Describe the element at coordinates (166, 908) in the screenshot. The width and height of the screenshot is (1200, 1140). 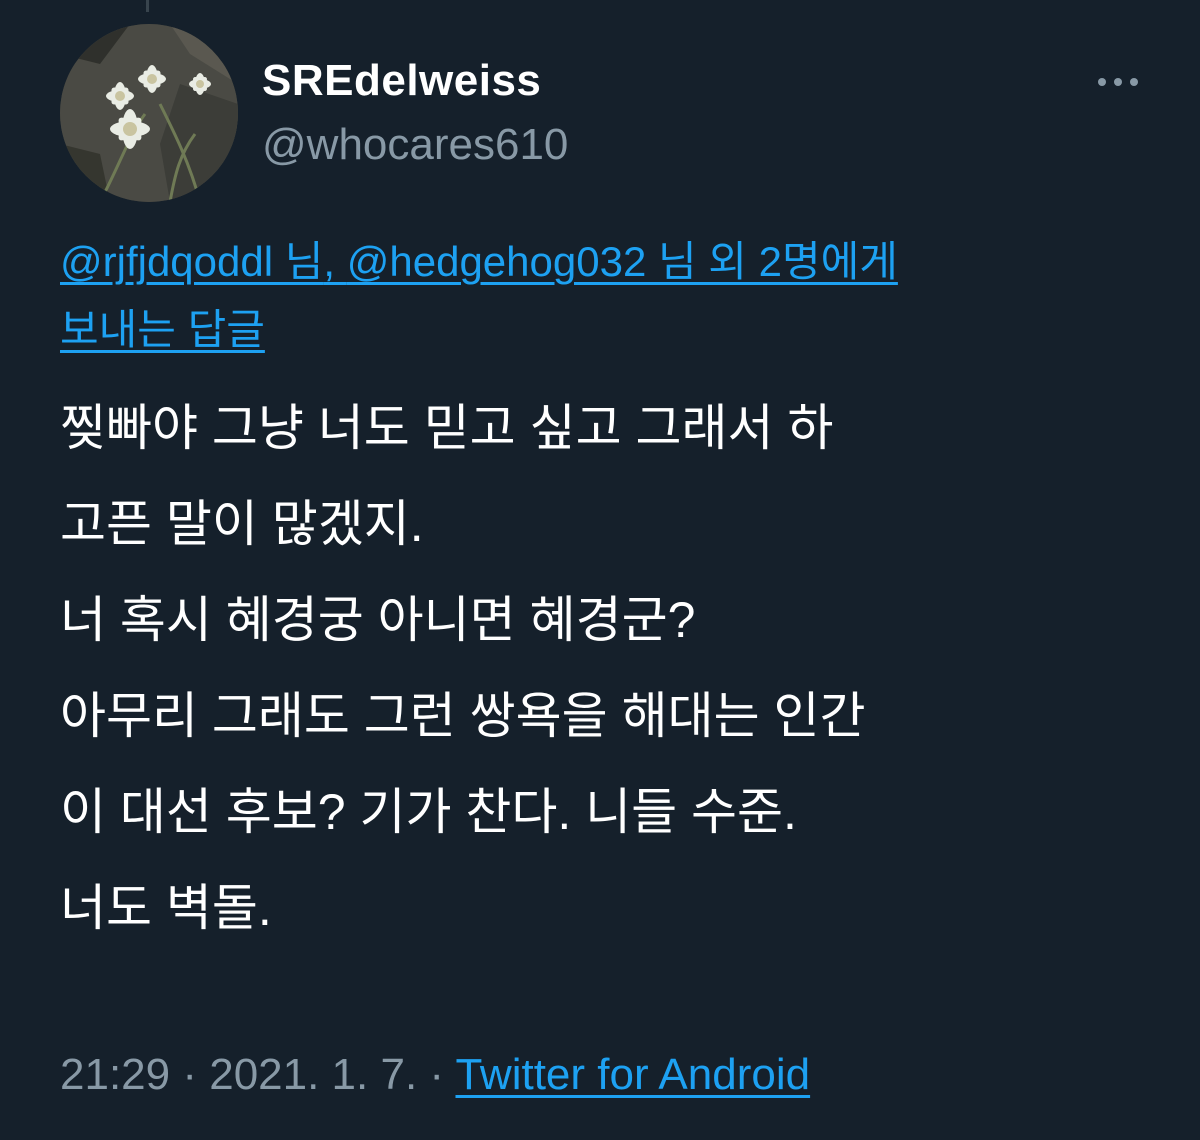
I see `tweet-text-line: 너도 벽돌.` at that location.